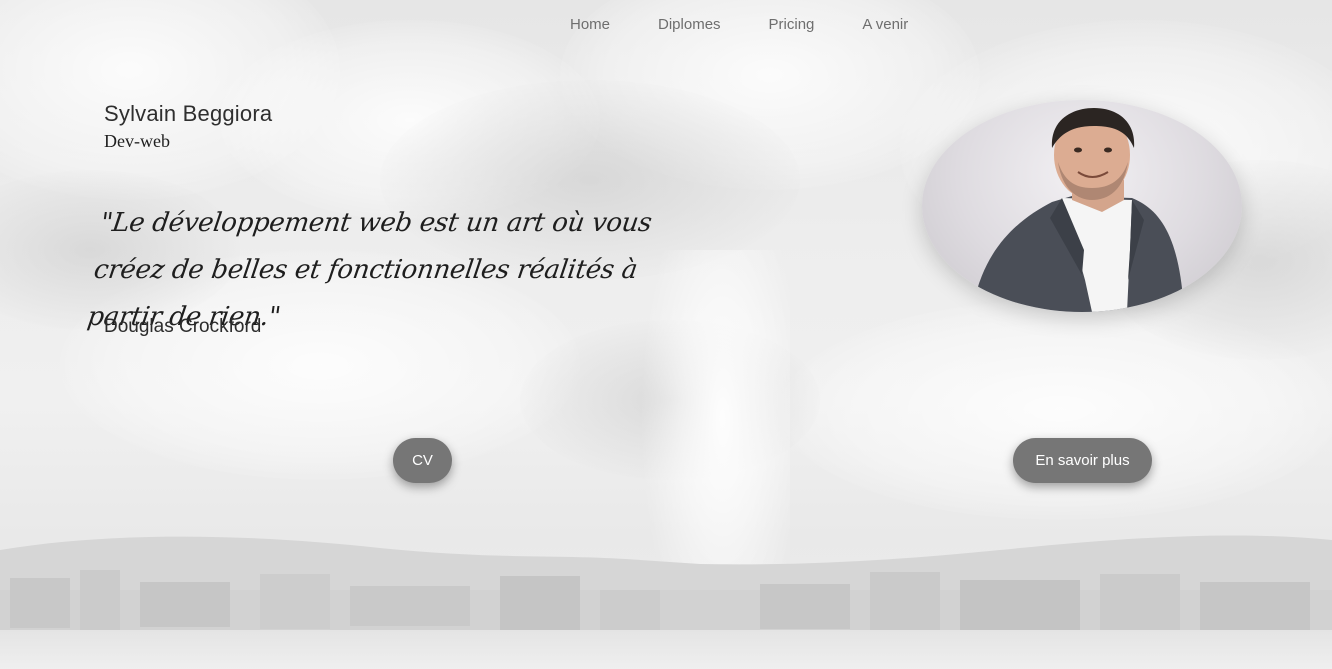 The image size is (1332, 669). I want to click on quote-author: Douglas Crockford, so click(183, 326).